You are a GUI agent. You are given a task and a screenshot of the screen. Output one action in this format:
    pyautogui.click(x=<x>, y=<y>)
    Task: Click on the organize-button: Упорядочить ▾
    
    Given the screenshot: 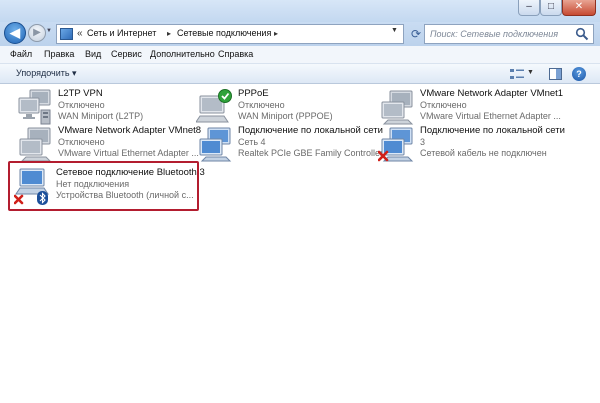 What is the action you would take?
    pyautogui.click(x=46, y=73)
    